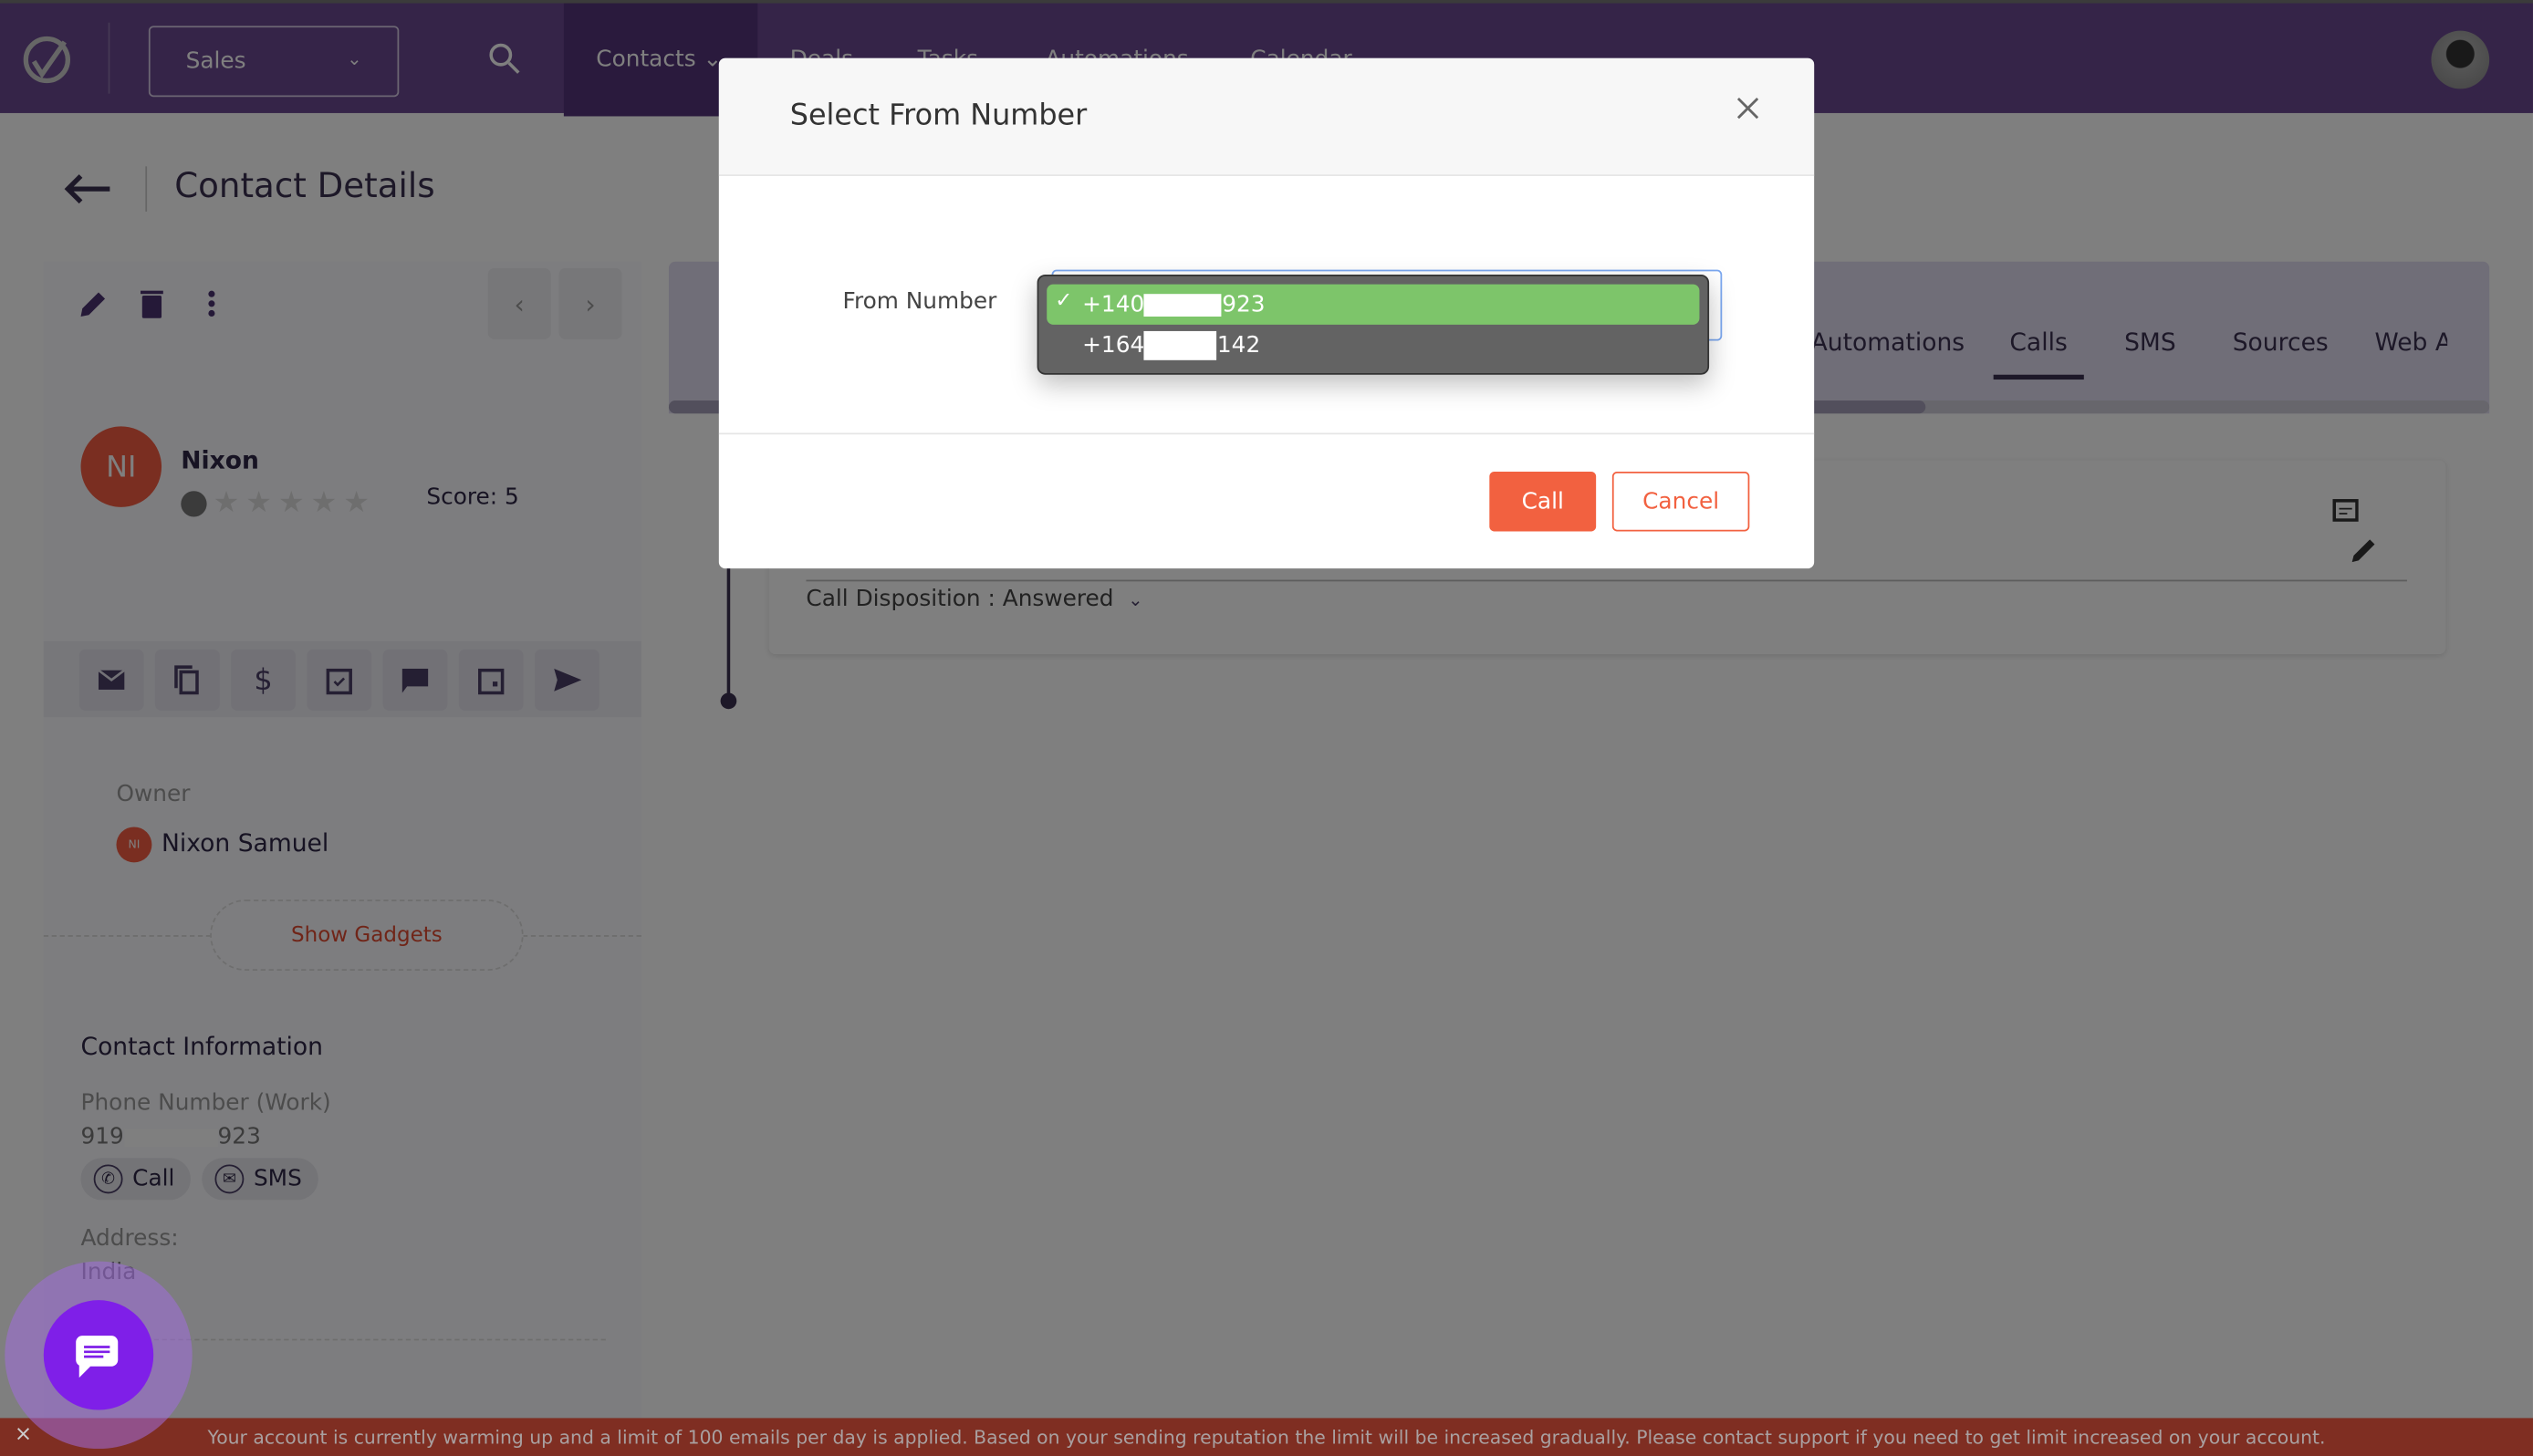 The width and height of the screenshot is (2533, 1456). I want to click on cancel-button: Cancel, so click(1680, 502).